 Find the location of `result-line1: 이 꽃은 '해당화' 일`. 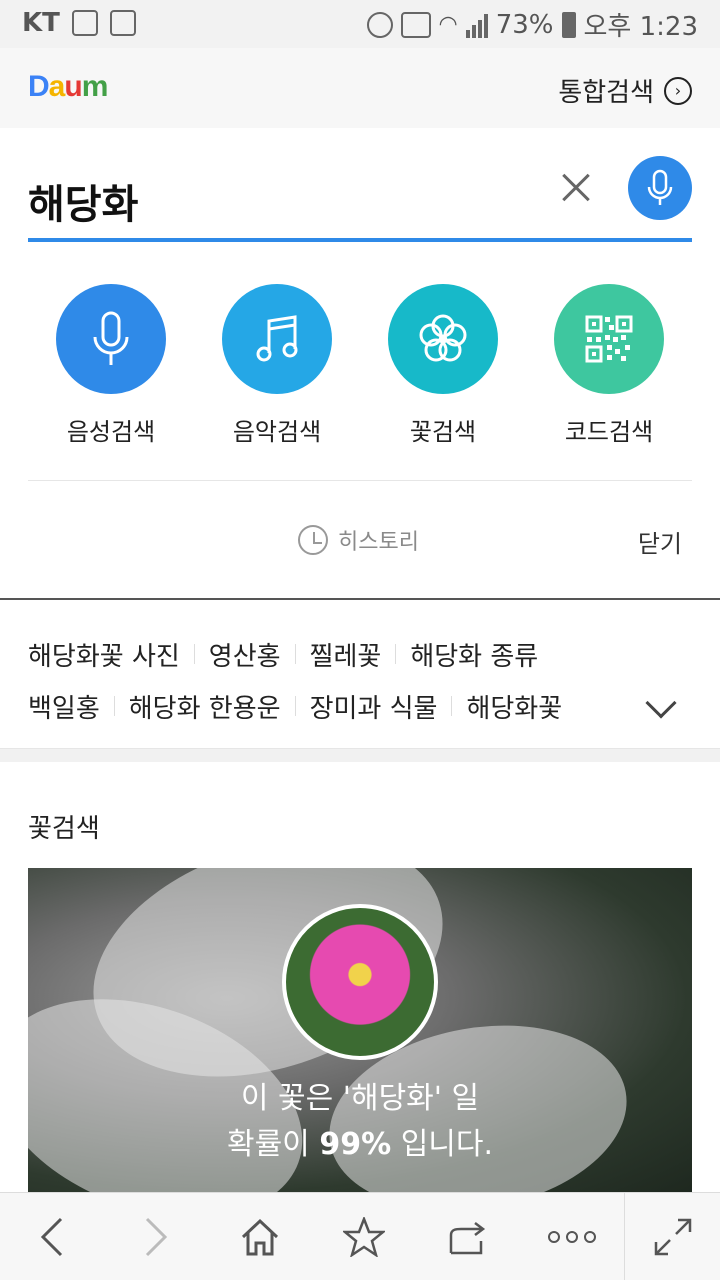

result-line1: 이 꽃은 '해당화' 일 is located at coordinates (360, 1098).